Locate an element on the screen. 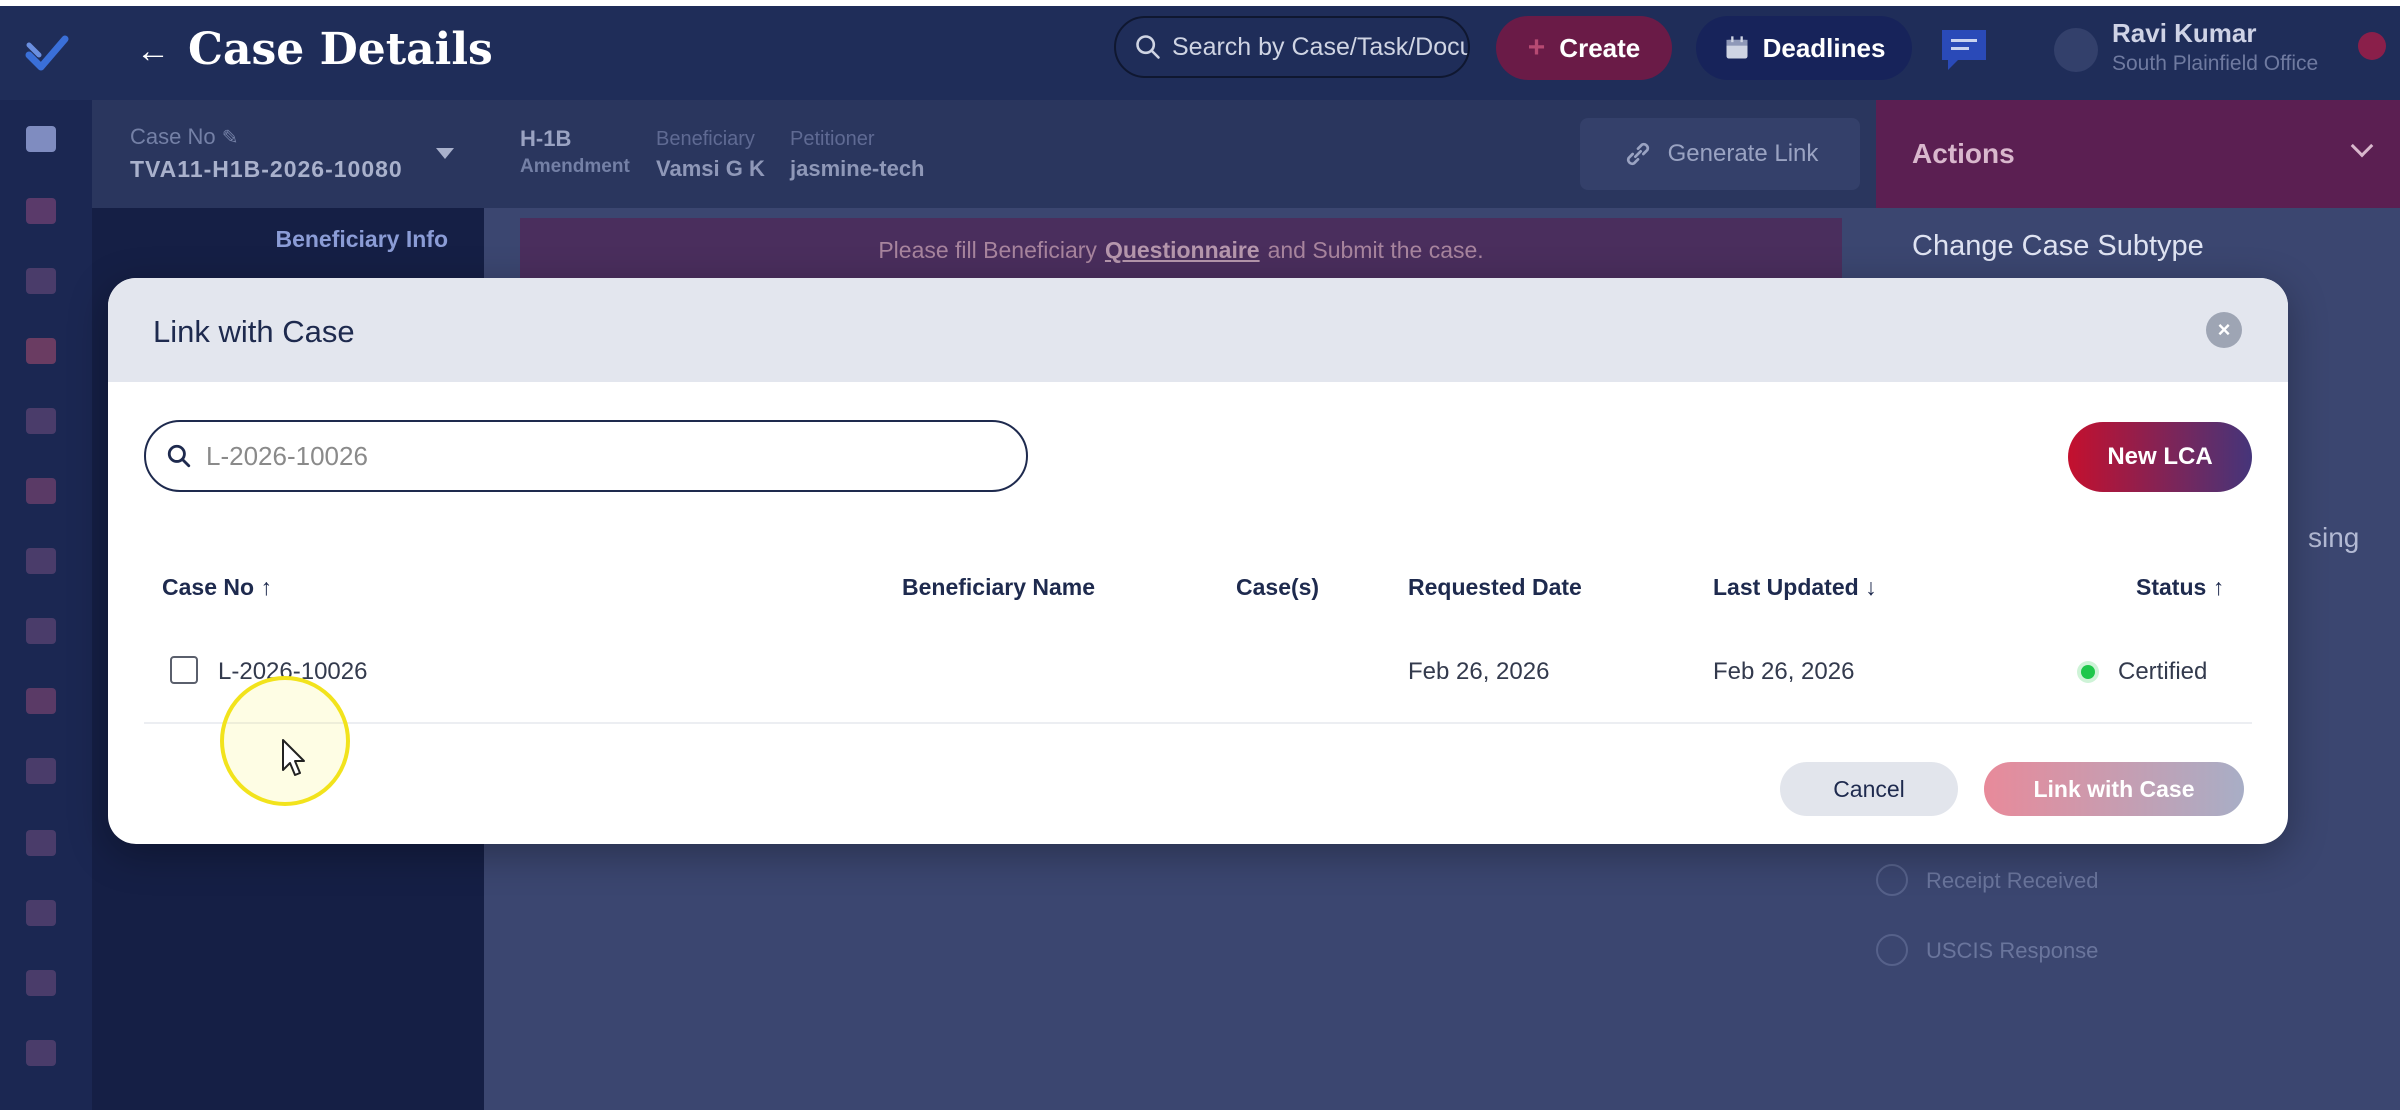 The image size is (2400, 1116). modal-title: Link with Case is located at coordinates (254, 331).